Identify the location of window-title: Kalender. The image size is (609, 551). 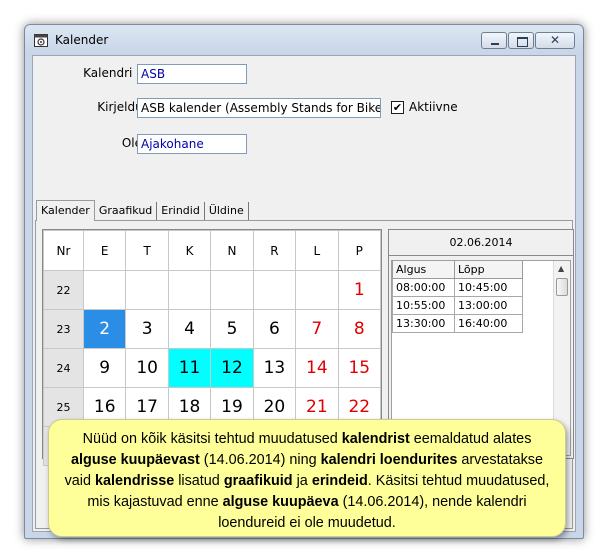
(82, 40).